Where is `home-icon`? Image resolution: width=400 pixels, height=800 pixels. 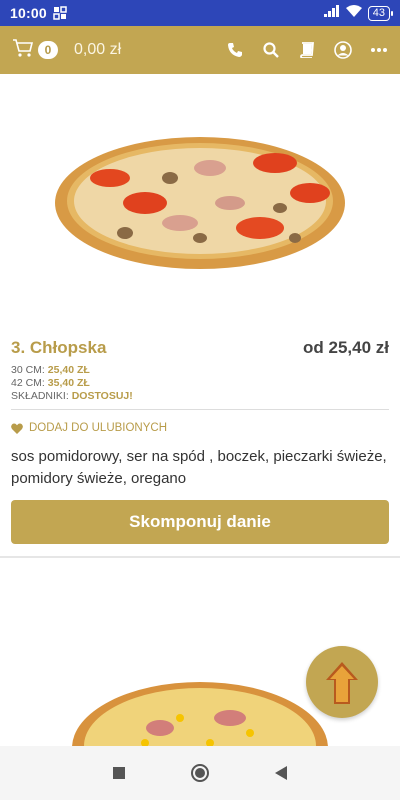
home-icon is located at coordinates (200, 773).